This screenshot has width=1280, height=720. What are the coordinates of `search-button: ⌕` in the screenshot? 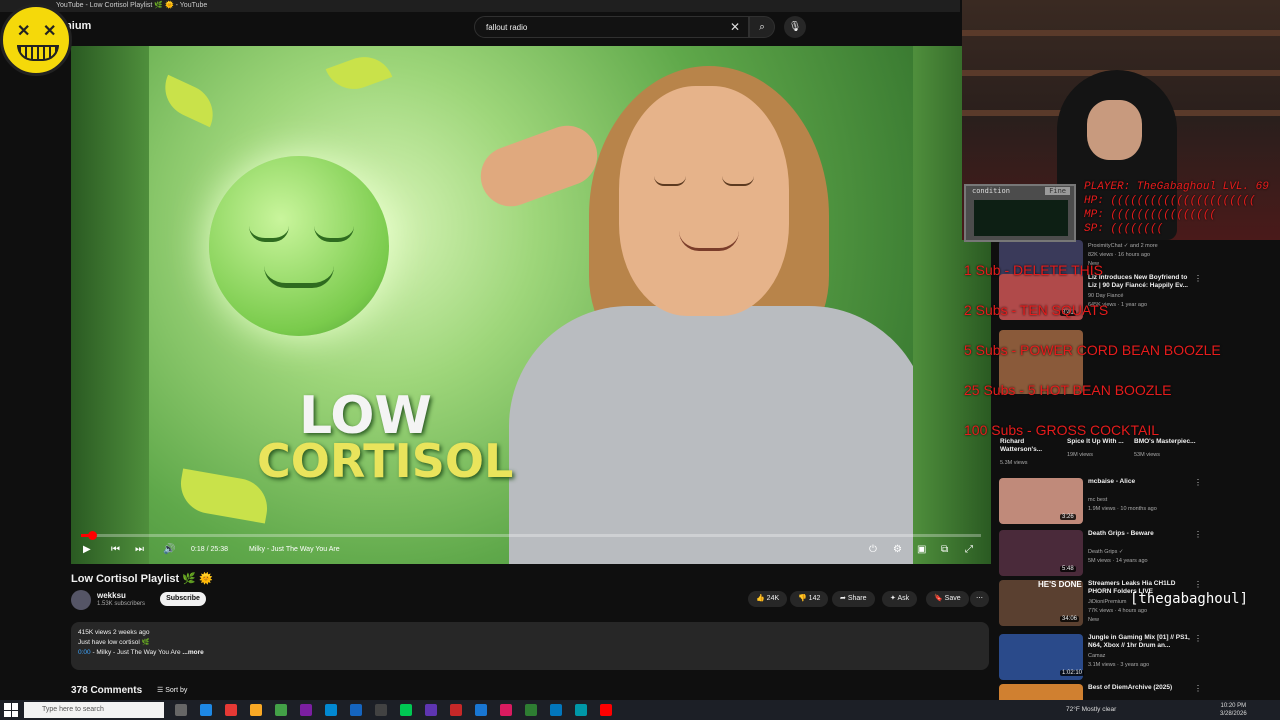 It's located at (762, 27).